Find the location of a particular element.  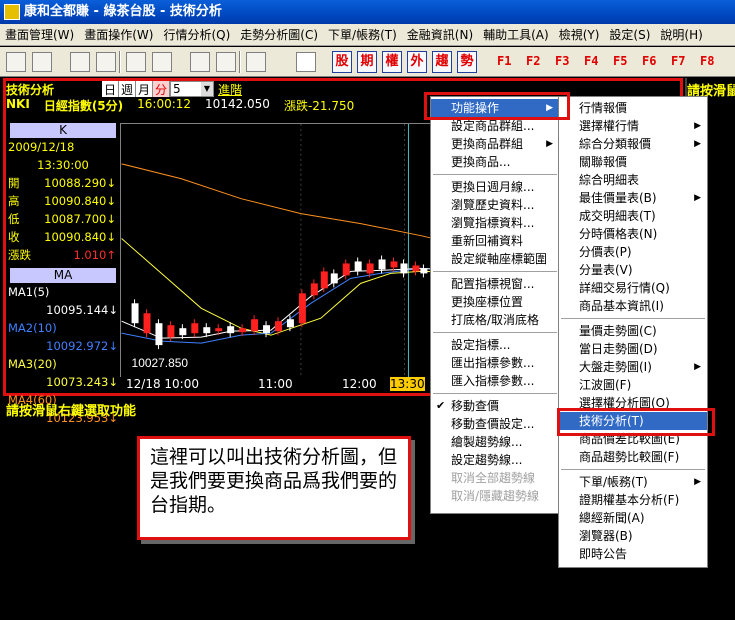

submenu-item-label: 關聯報價 is located at coordinates (603, 162).